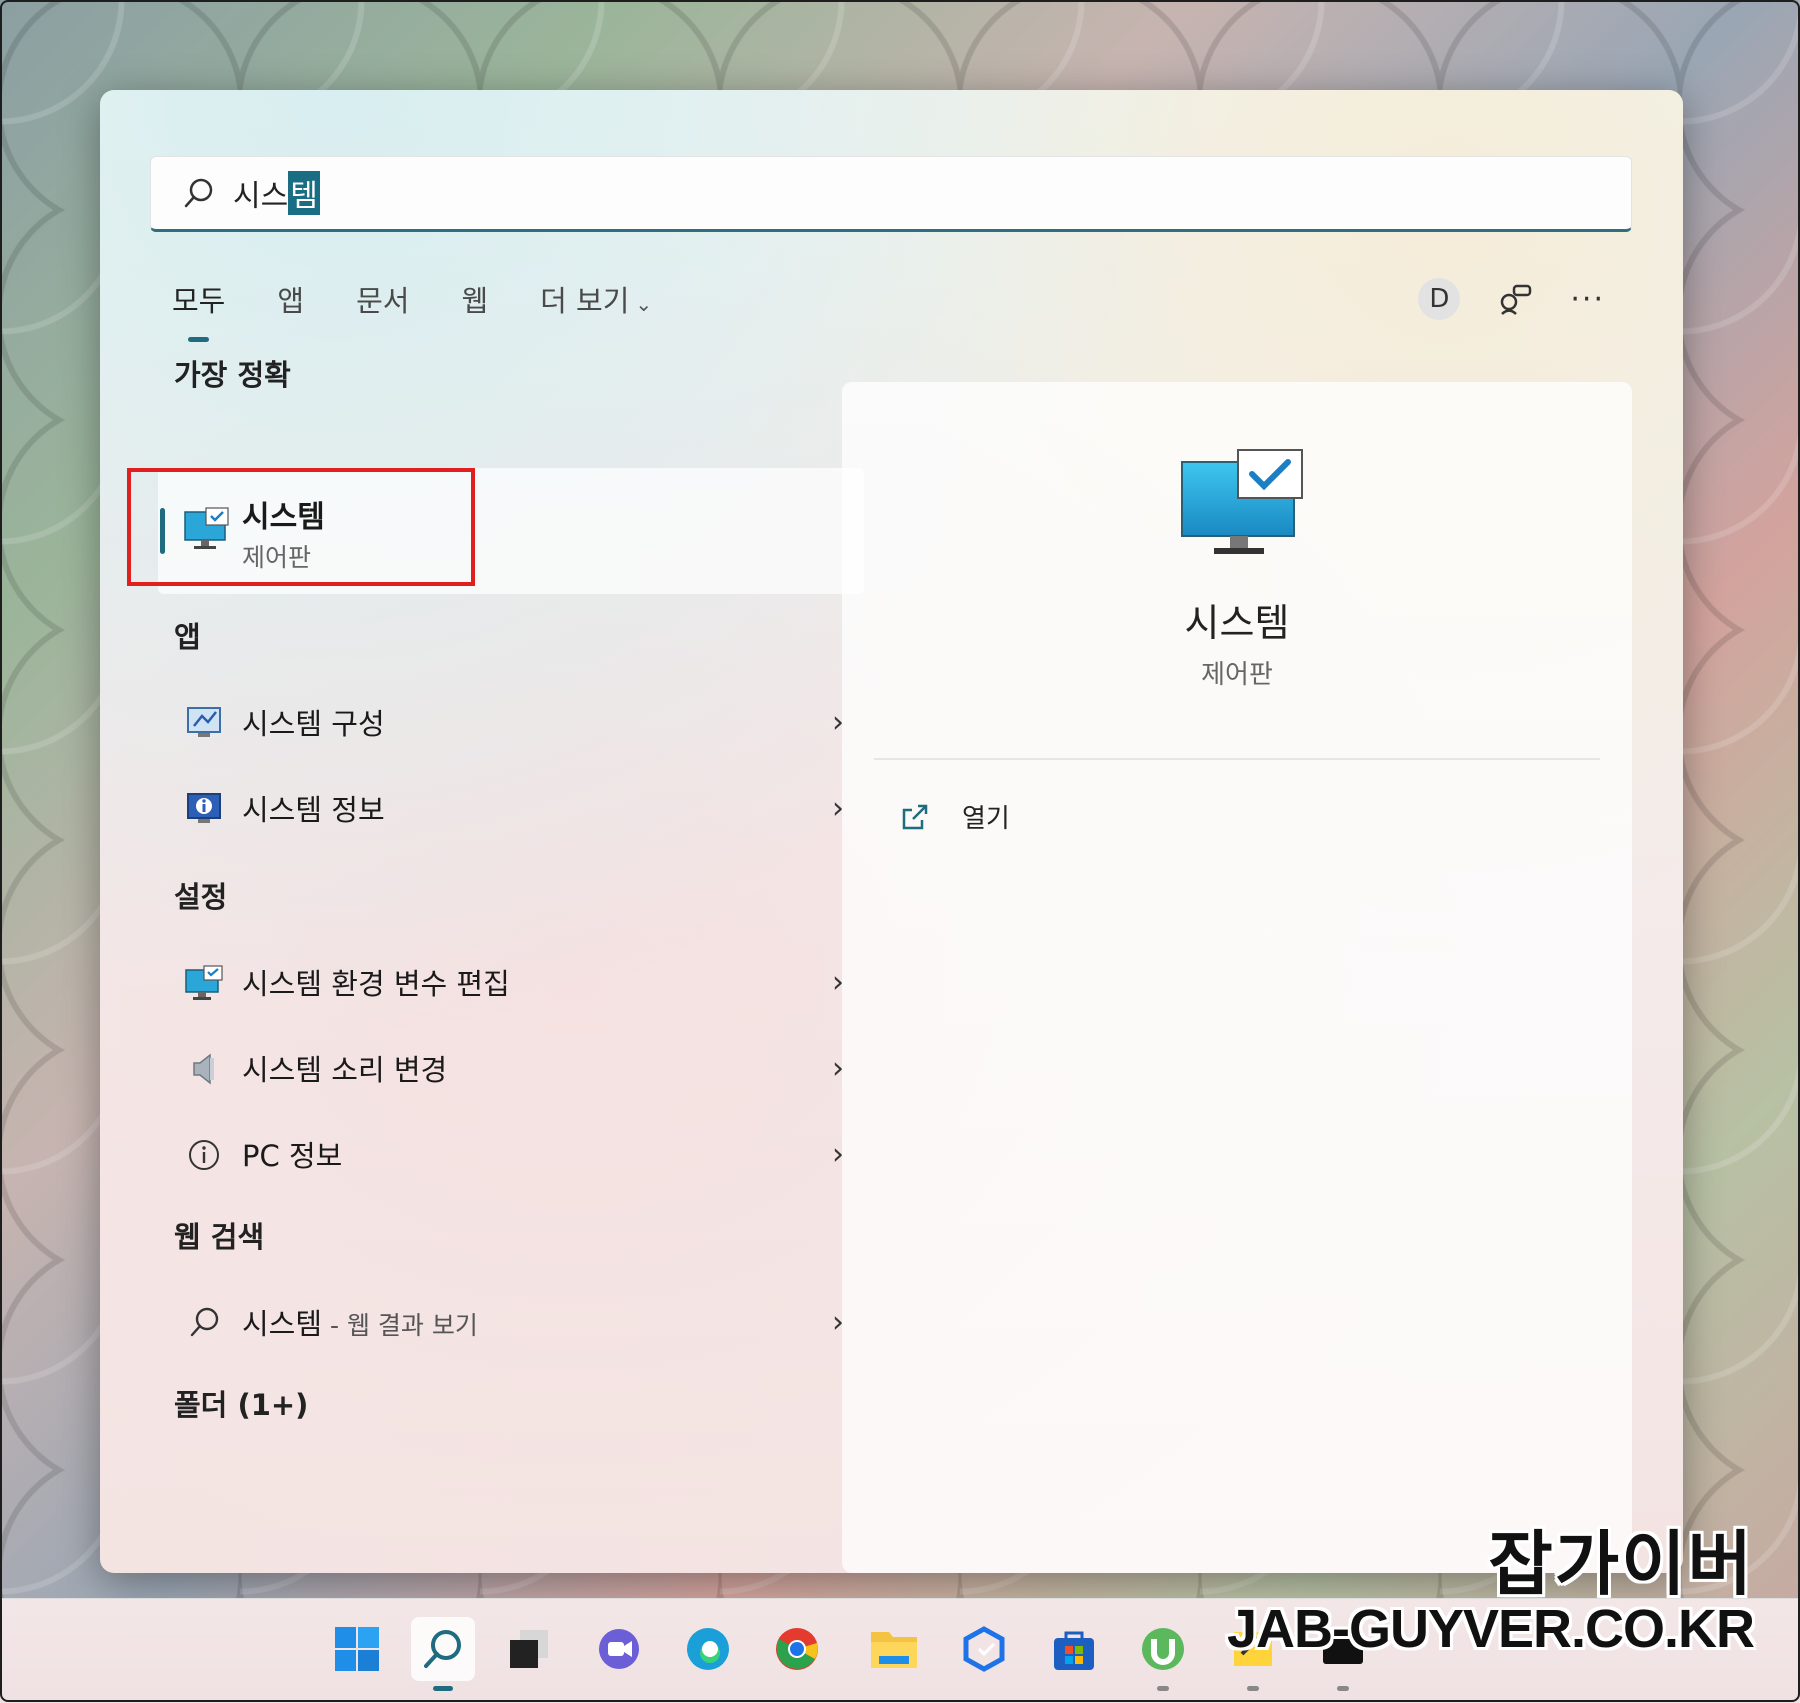 This screenshot has height=1703, width=1800. What do you see at coordinates (1237, 675) in the screenshot?
I see `preview-subtitle: 제어판` at bounding box center [1237, 675].